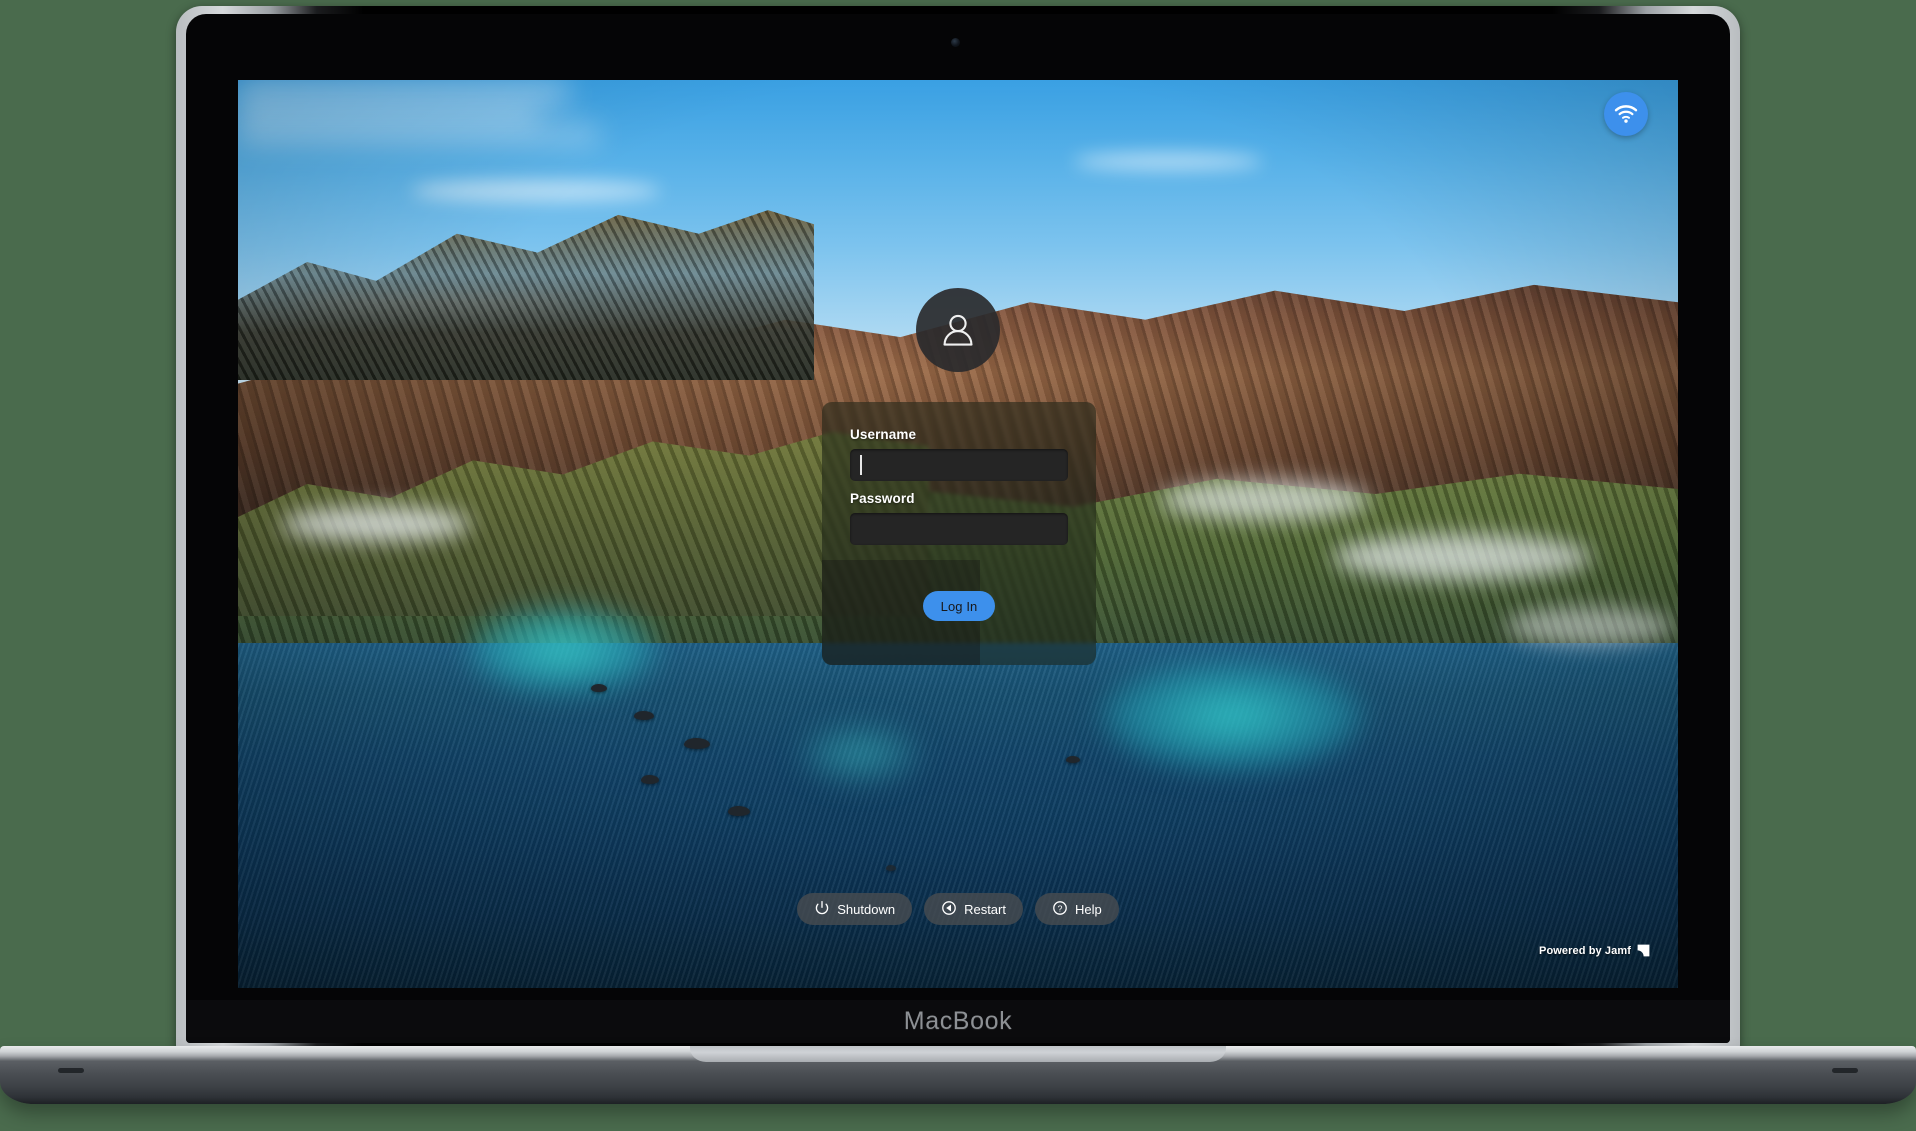 Image resolution: width=1916 pixels, height=1131 pixels. I want to click on shutdown-button: Shutdown, so click(855, 909).